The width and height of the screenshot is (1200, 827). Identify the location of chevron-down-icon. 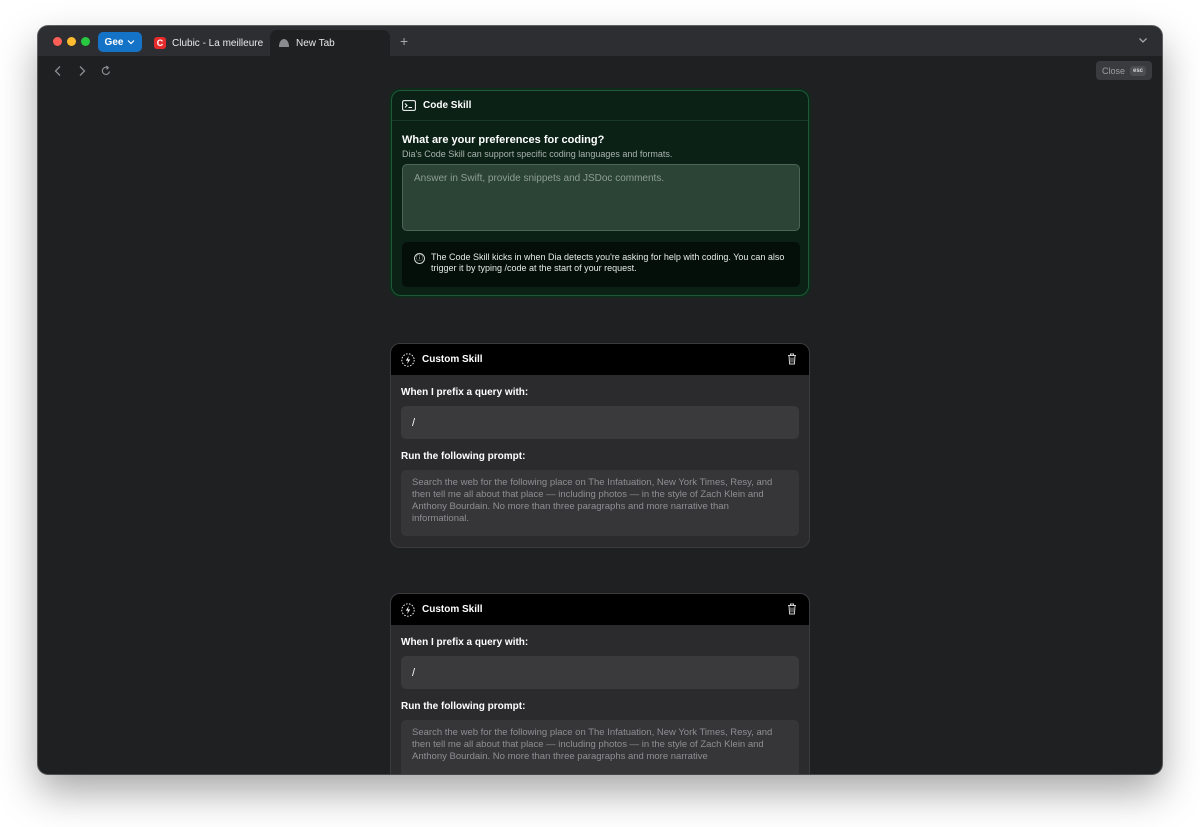
(131, 42).